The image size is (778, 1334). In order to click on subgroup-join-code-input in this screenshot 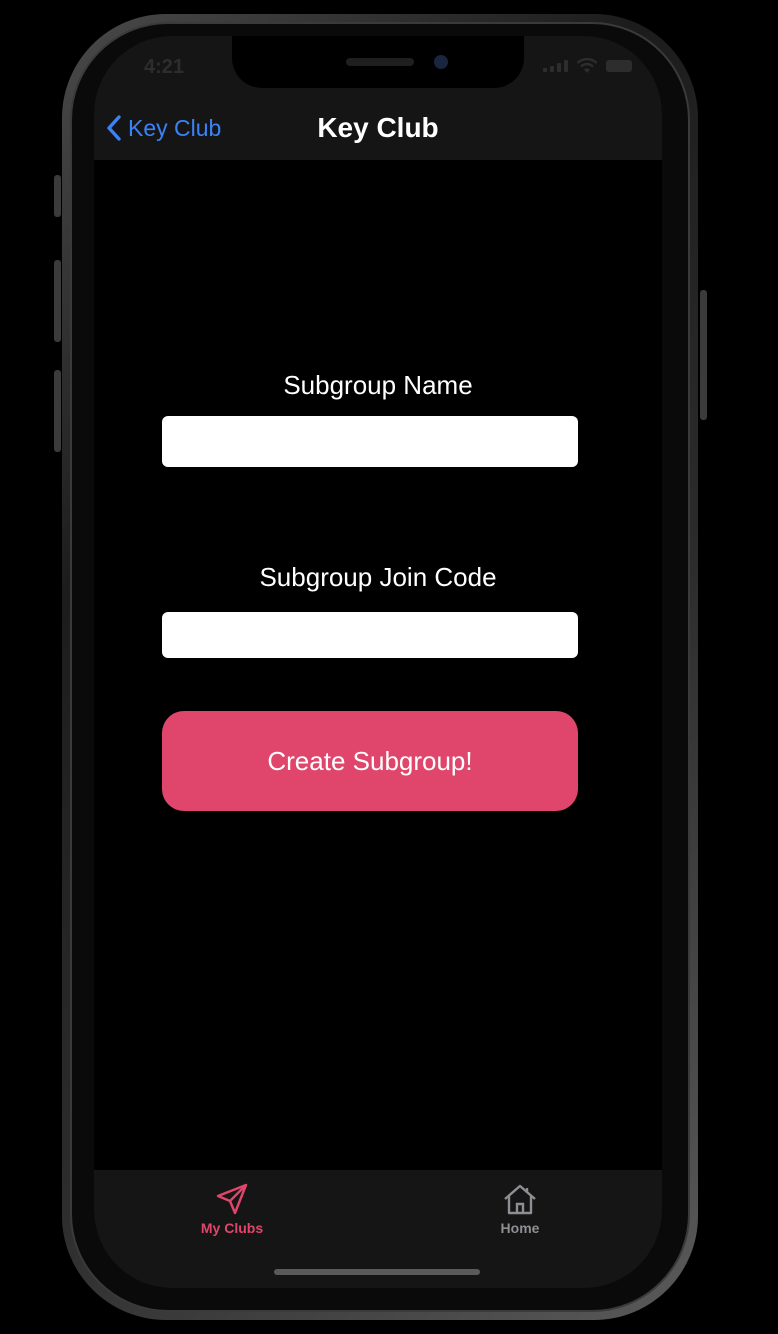, I will do `click(370, 635)`.